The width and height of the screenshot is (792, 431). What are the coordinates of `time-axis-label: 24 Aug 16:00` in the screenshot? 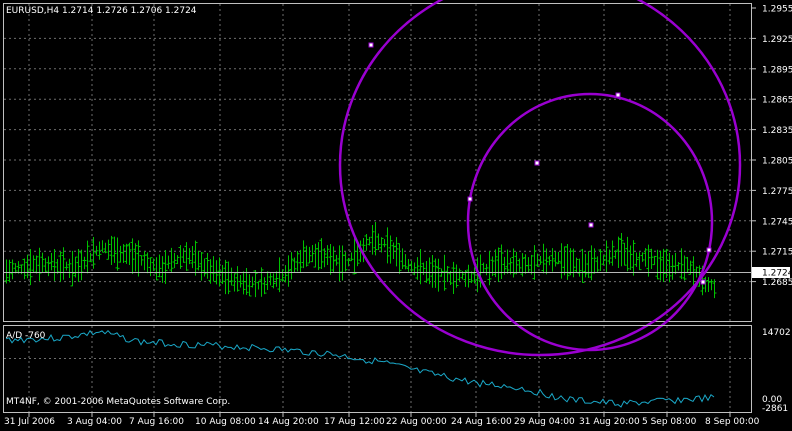 It's located at (481, 422).